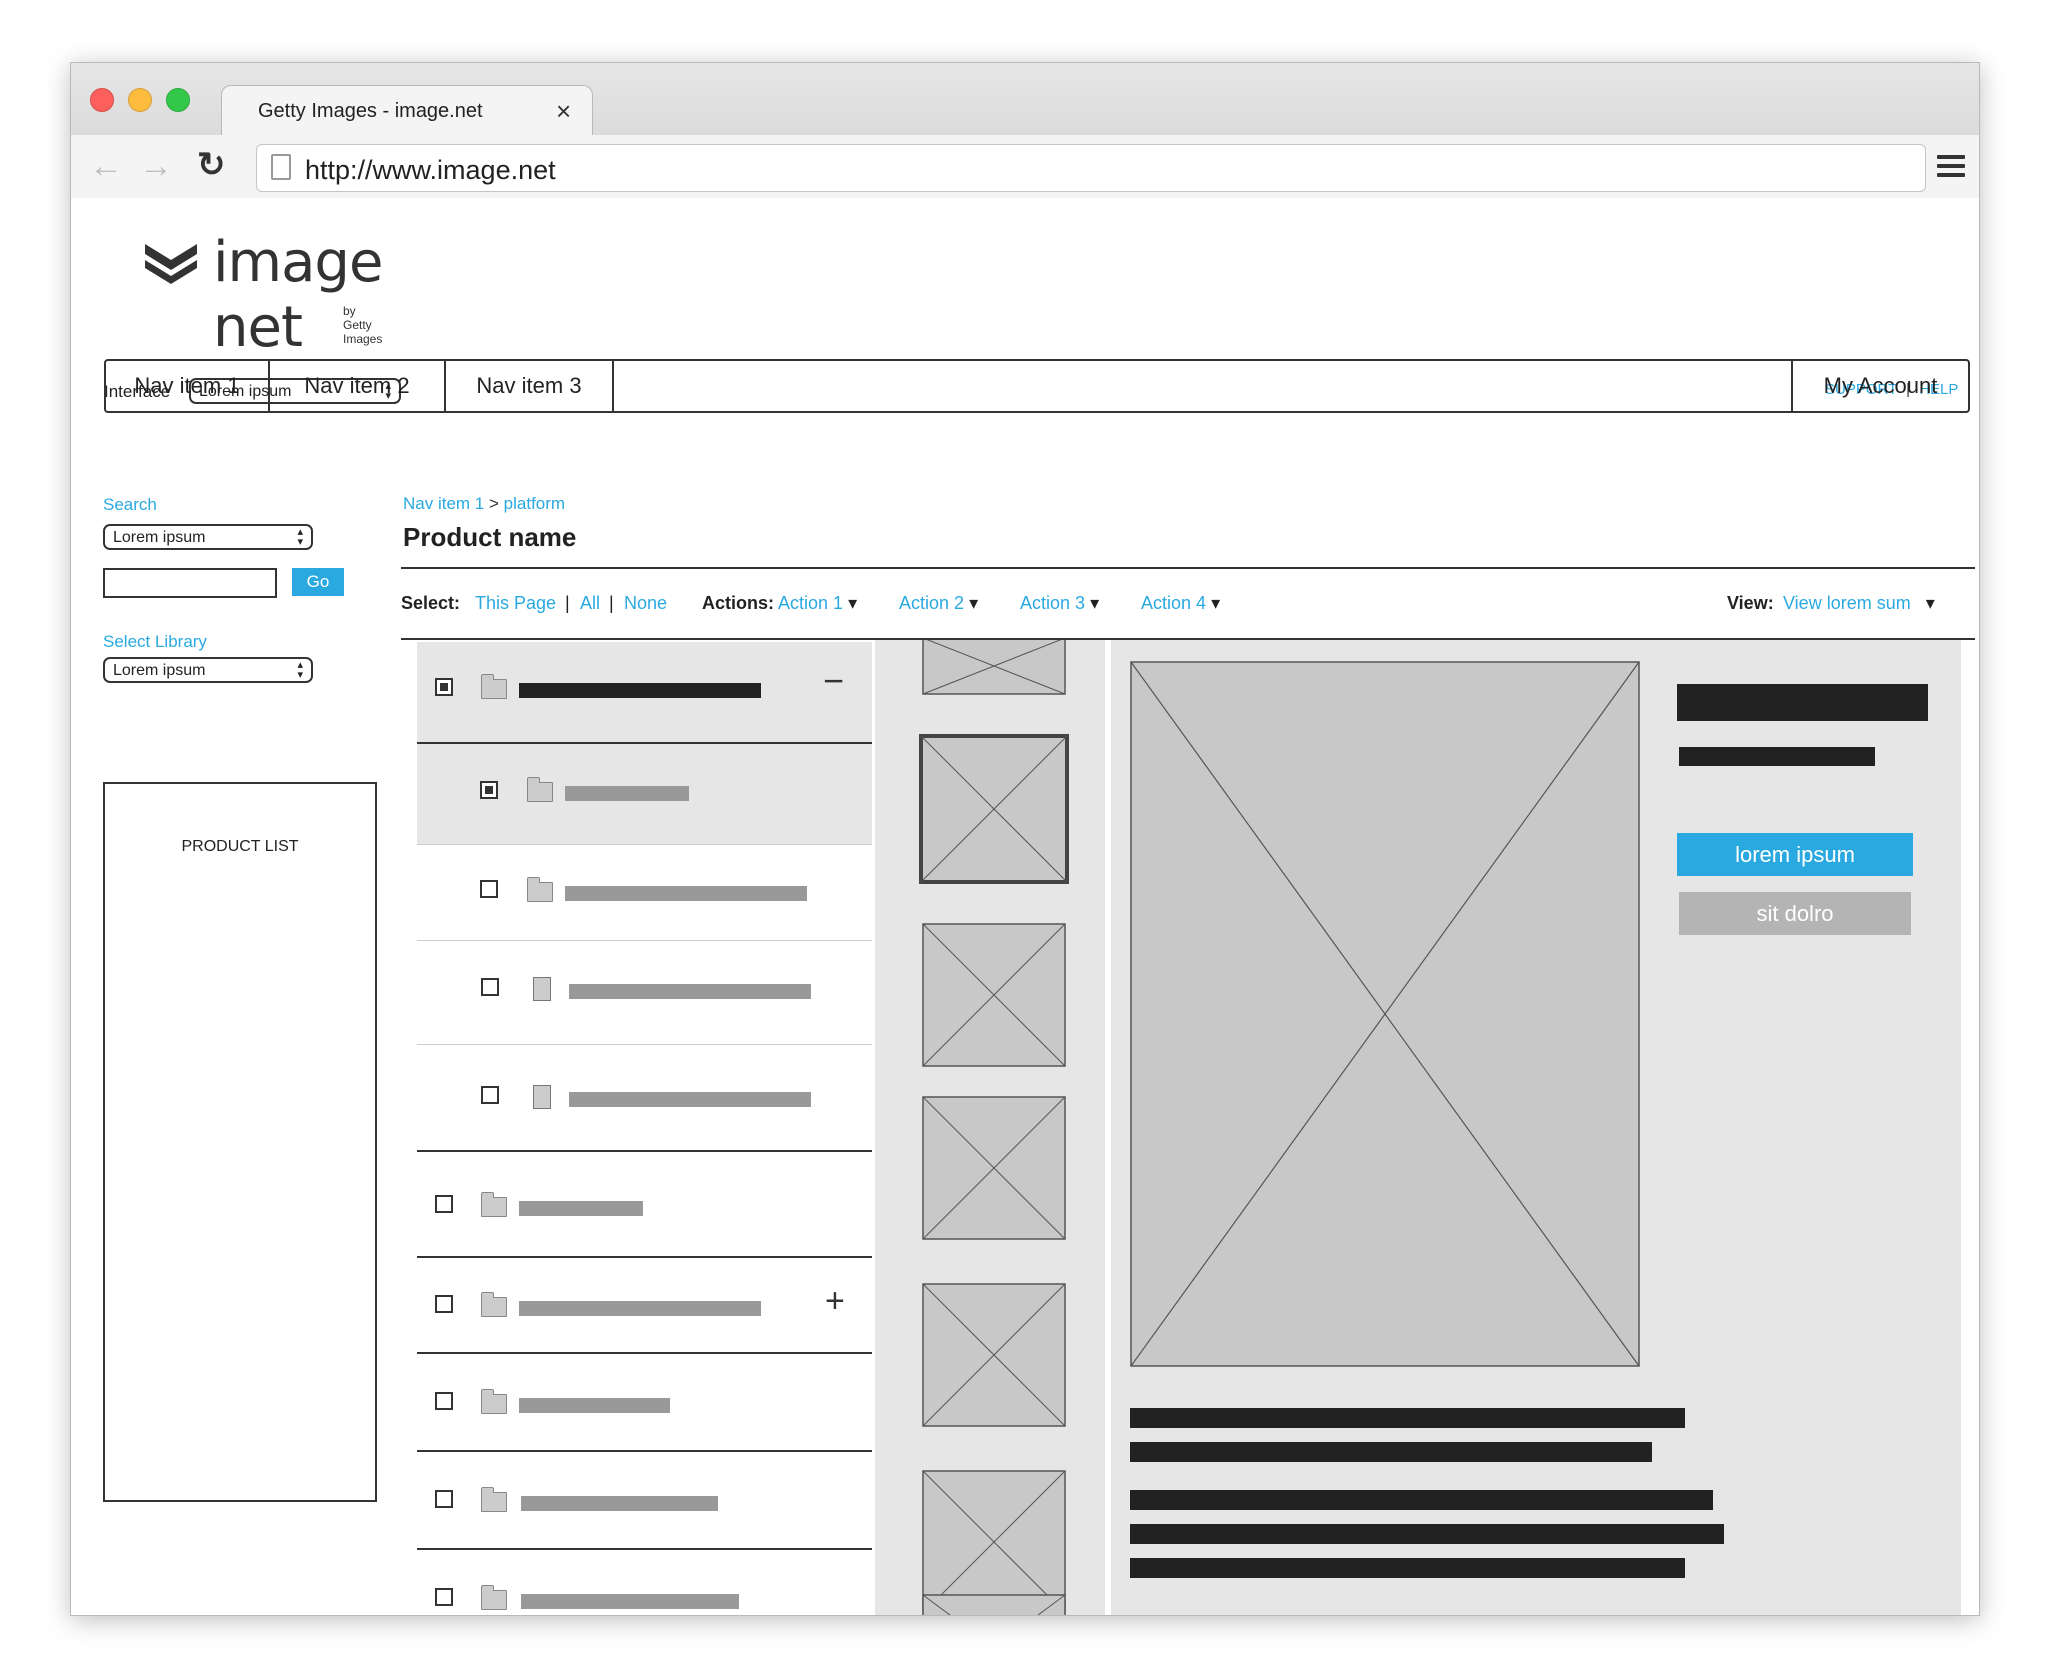 This screenshot has width=2048, height=1679. What do you see at coordinates (159, 670) in the screenshot?
I see `library-select-value: Lorem ipsum` at bounding box center [159, 670].